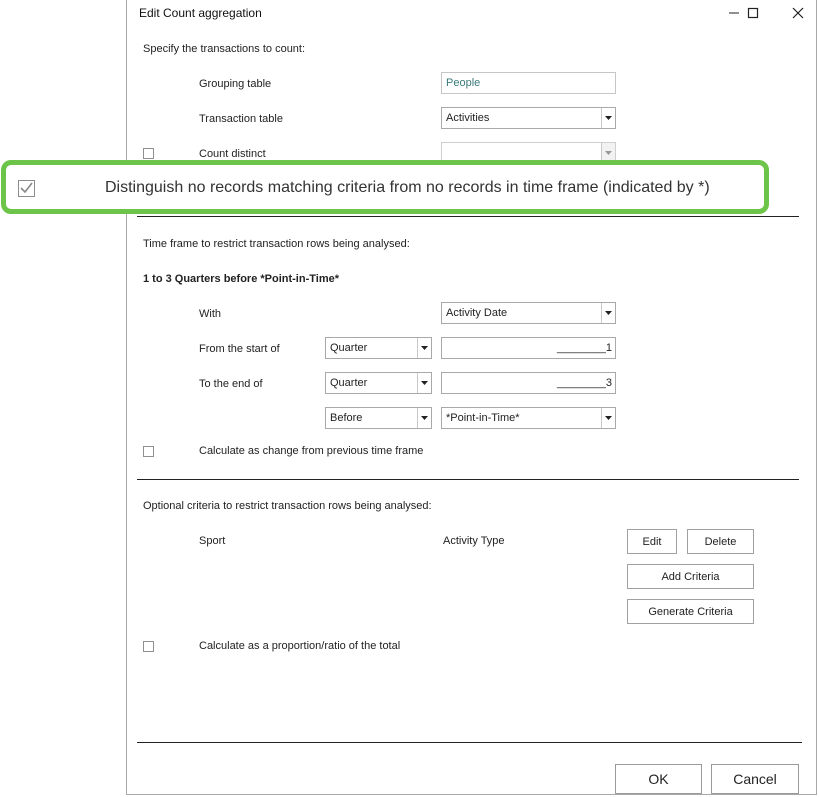 The width and height of the screenshot is (819, 797). Describe the element at coordinates (690, 576) in the screenshot. I see `add-criteria-button: Add Criteria` at that location.